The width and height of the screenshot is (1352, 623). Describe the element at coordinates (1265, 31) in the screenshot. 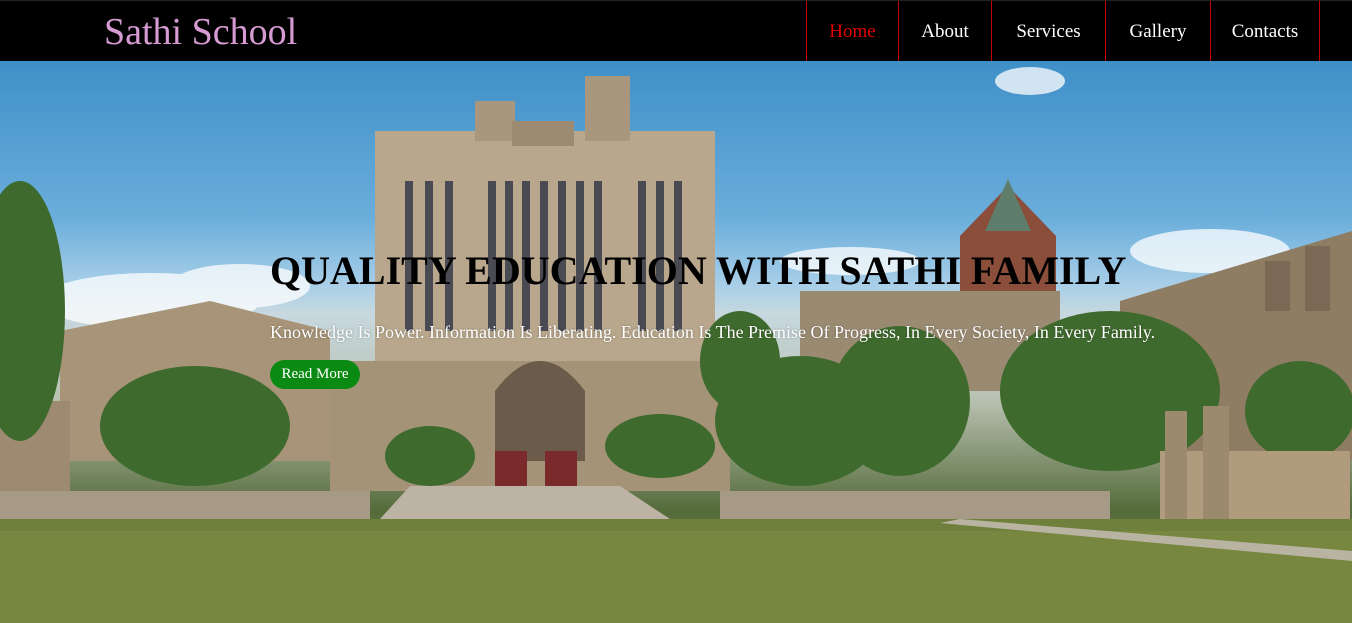

I see `nav-item-contacts: Contacts` at that location.